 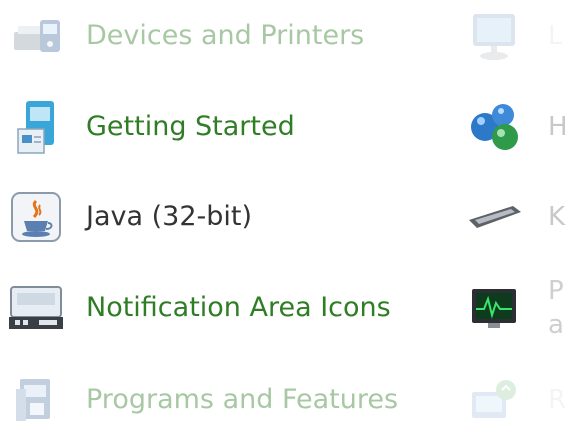 What do you see at coordinates (555, 36) in the screenshot?
I see `control-panel-item-label: L` at bounding box center [555, 36].